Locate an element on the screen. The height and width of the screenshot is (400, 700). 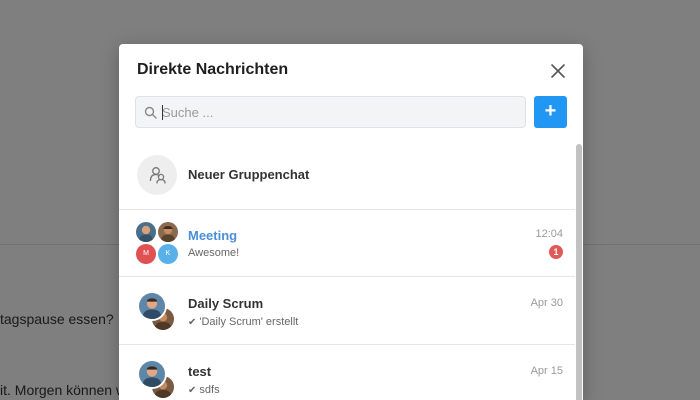
group-chat-avatar is located at coordinates (157, 175).